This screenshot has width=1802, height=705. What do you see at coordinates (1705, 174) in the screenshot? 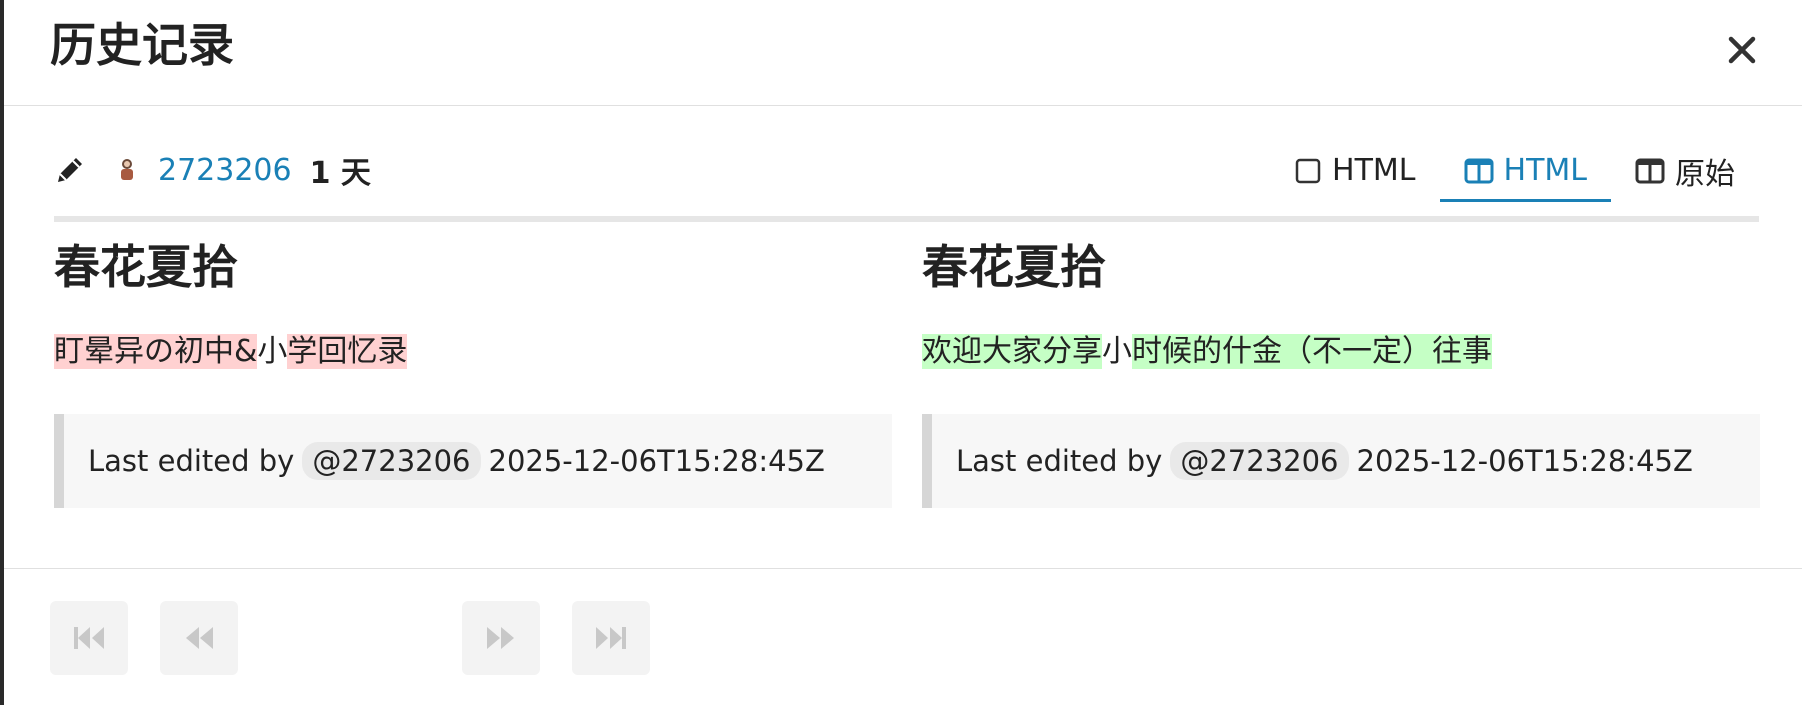
I see `tab-label: 原始` at bounding box center [1705, 174].